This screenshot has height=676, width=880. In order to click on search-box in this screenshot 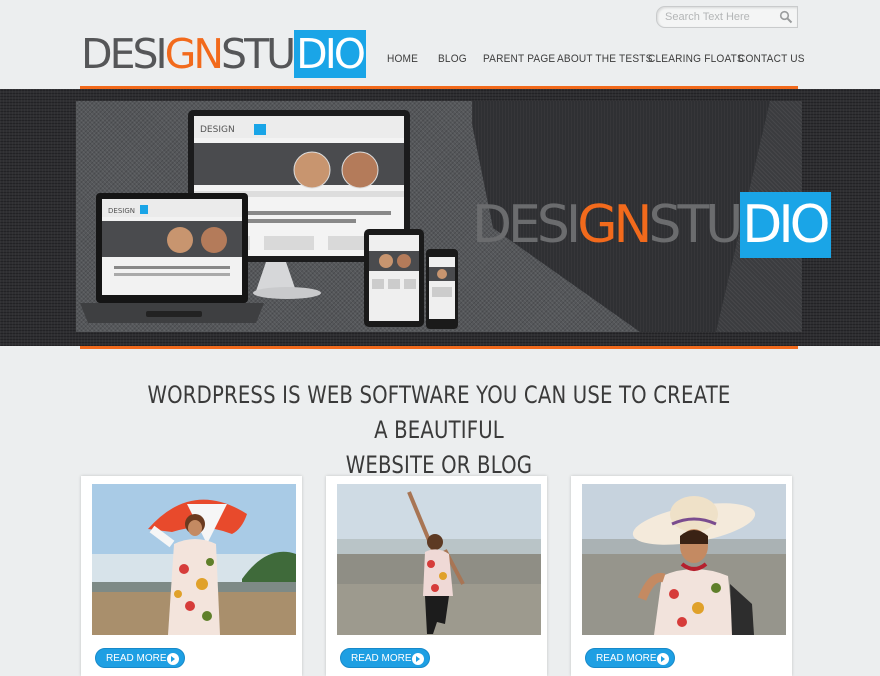, I will do `click(727, 17)`.